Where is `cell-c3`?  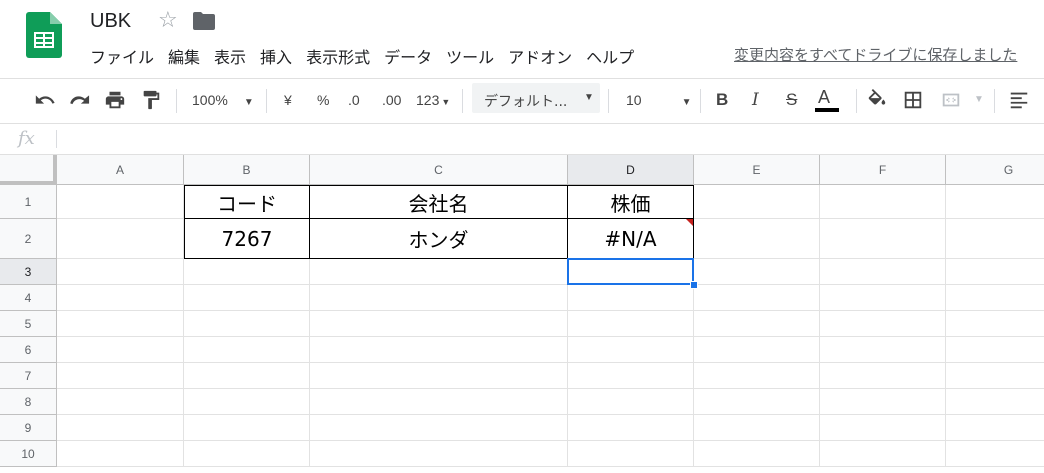
cell-c3 is located at coordinates (439, 272).